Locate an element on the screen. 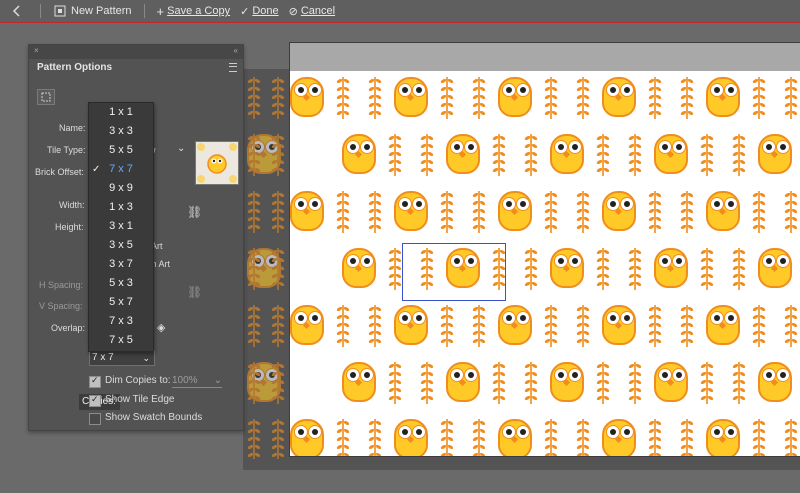 The image size is (800, 493). dropdown-item-label: 7 x 7 is located at coordinates (121, 169).